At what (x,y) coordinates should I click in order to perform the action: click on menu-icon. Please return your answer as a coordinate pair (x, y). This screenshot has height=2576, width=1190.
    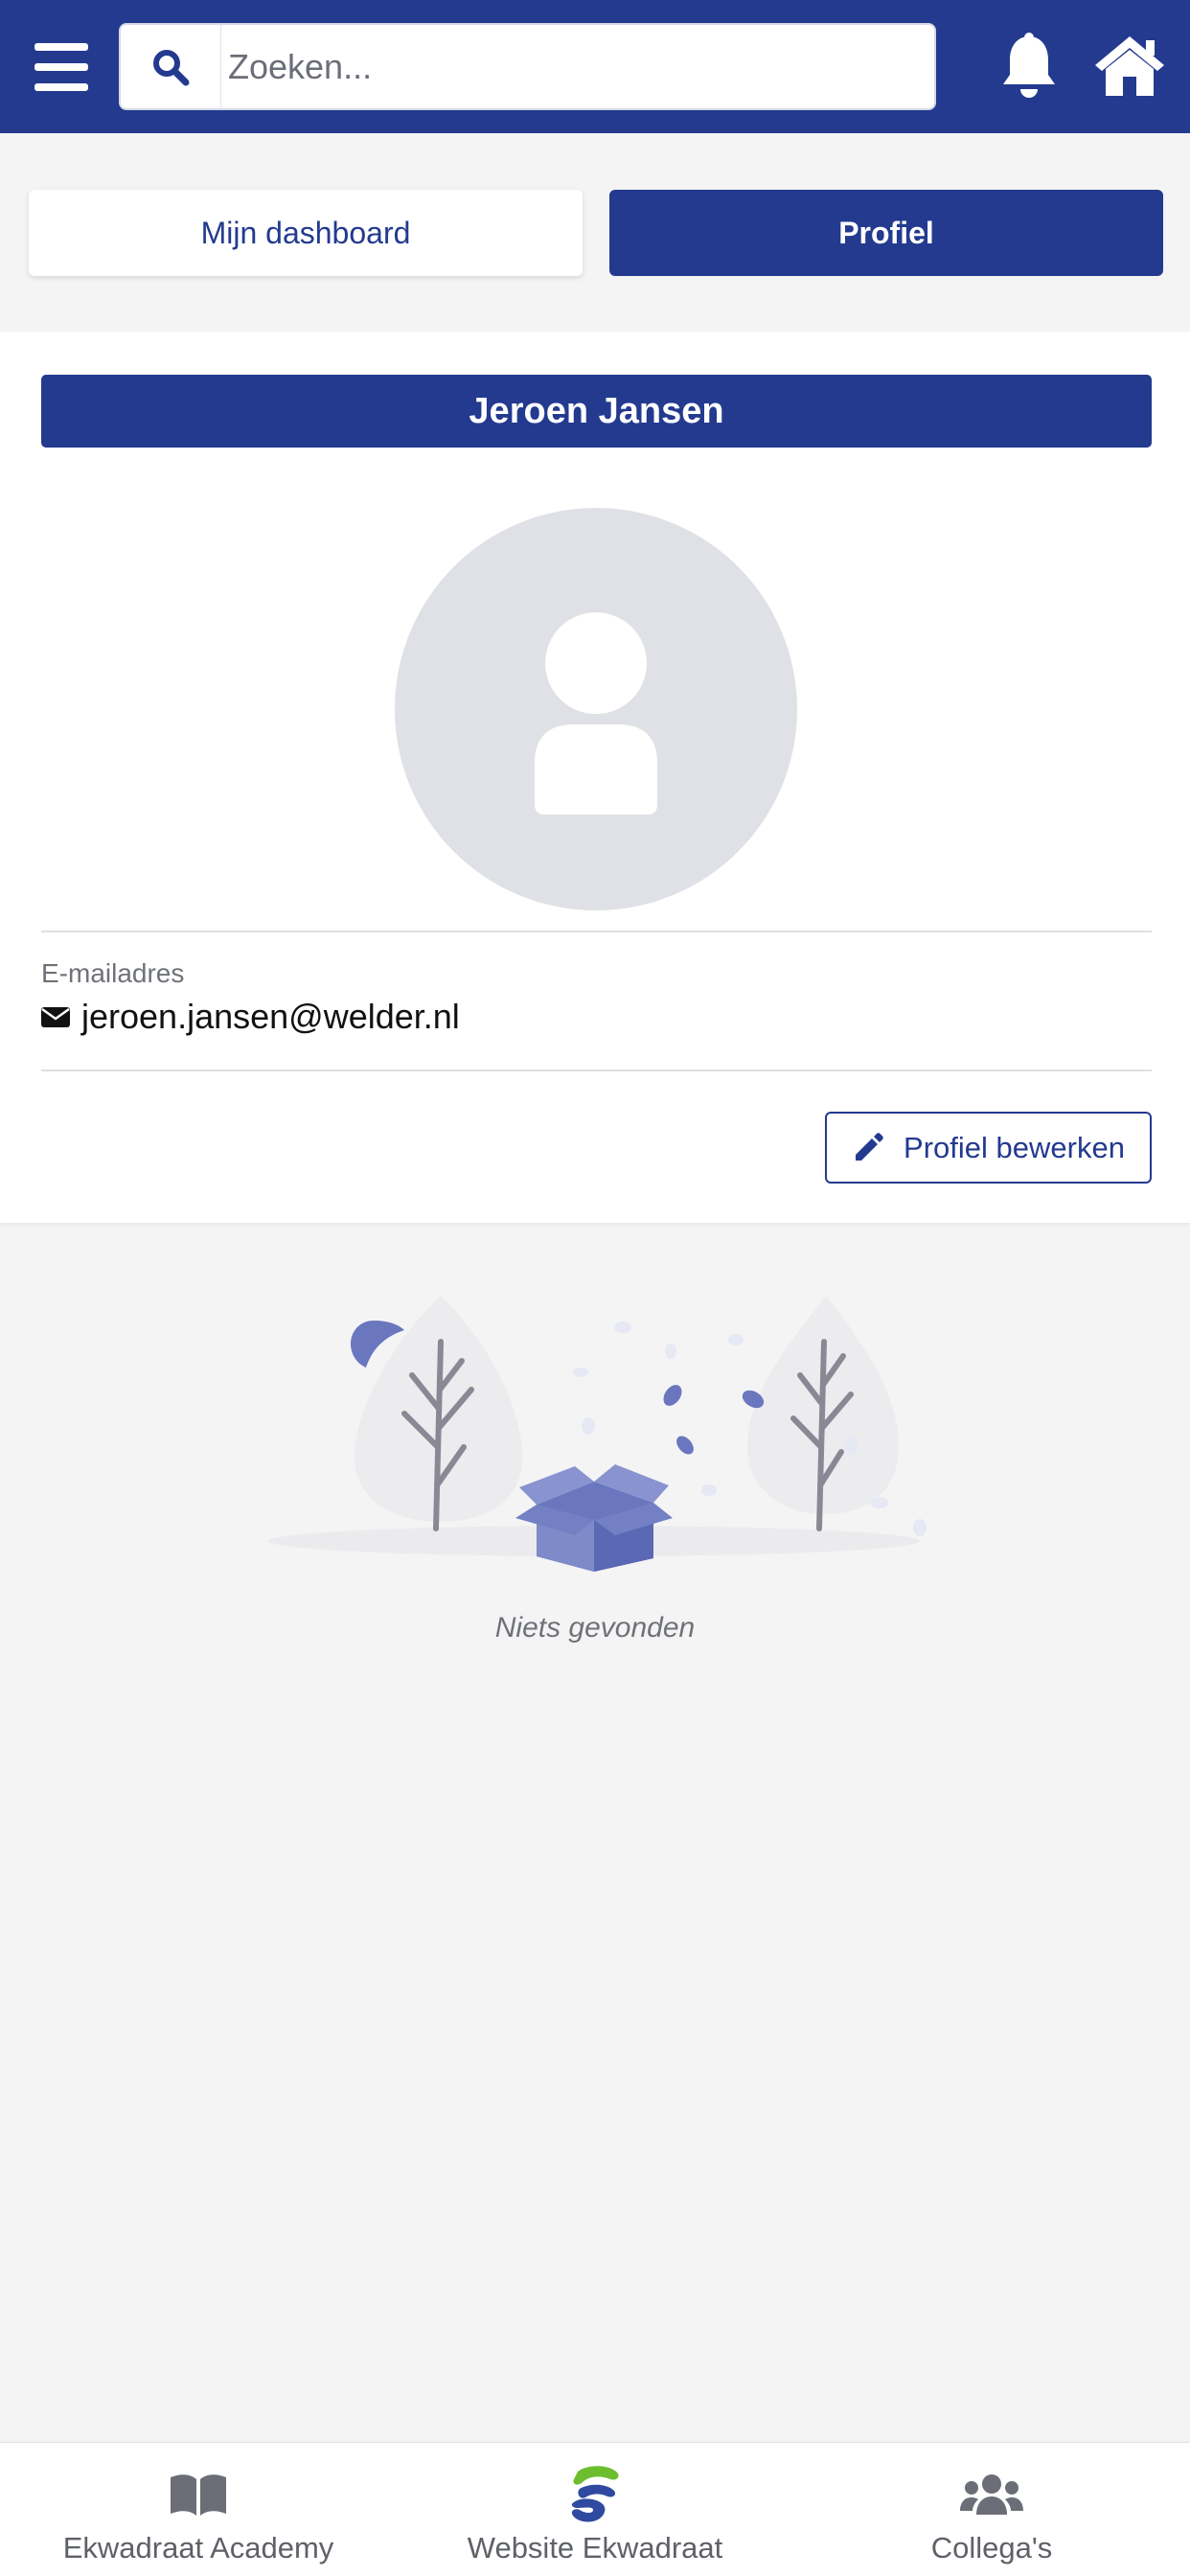
    Looking at the image, I should click on (61, 67).